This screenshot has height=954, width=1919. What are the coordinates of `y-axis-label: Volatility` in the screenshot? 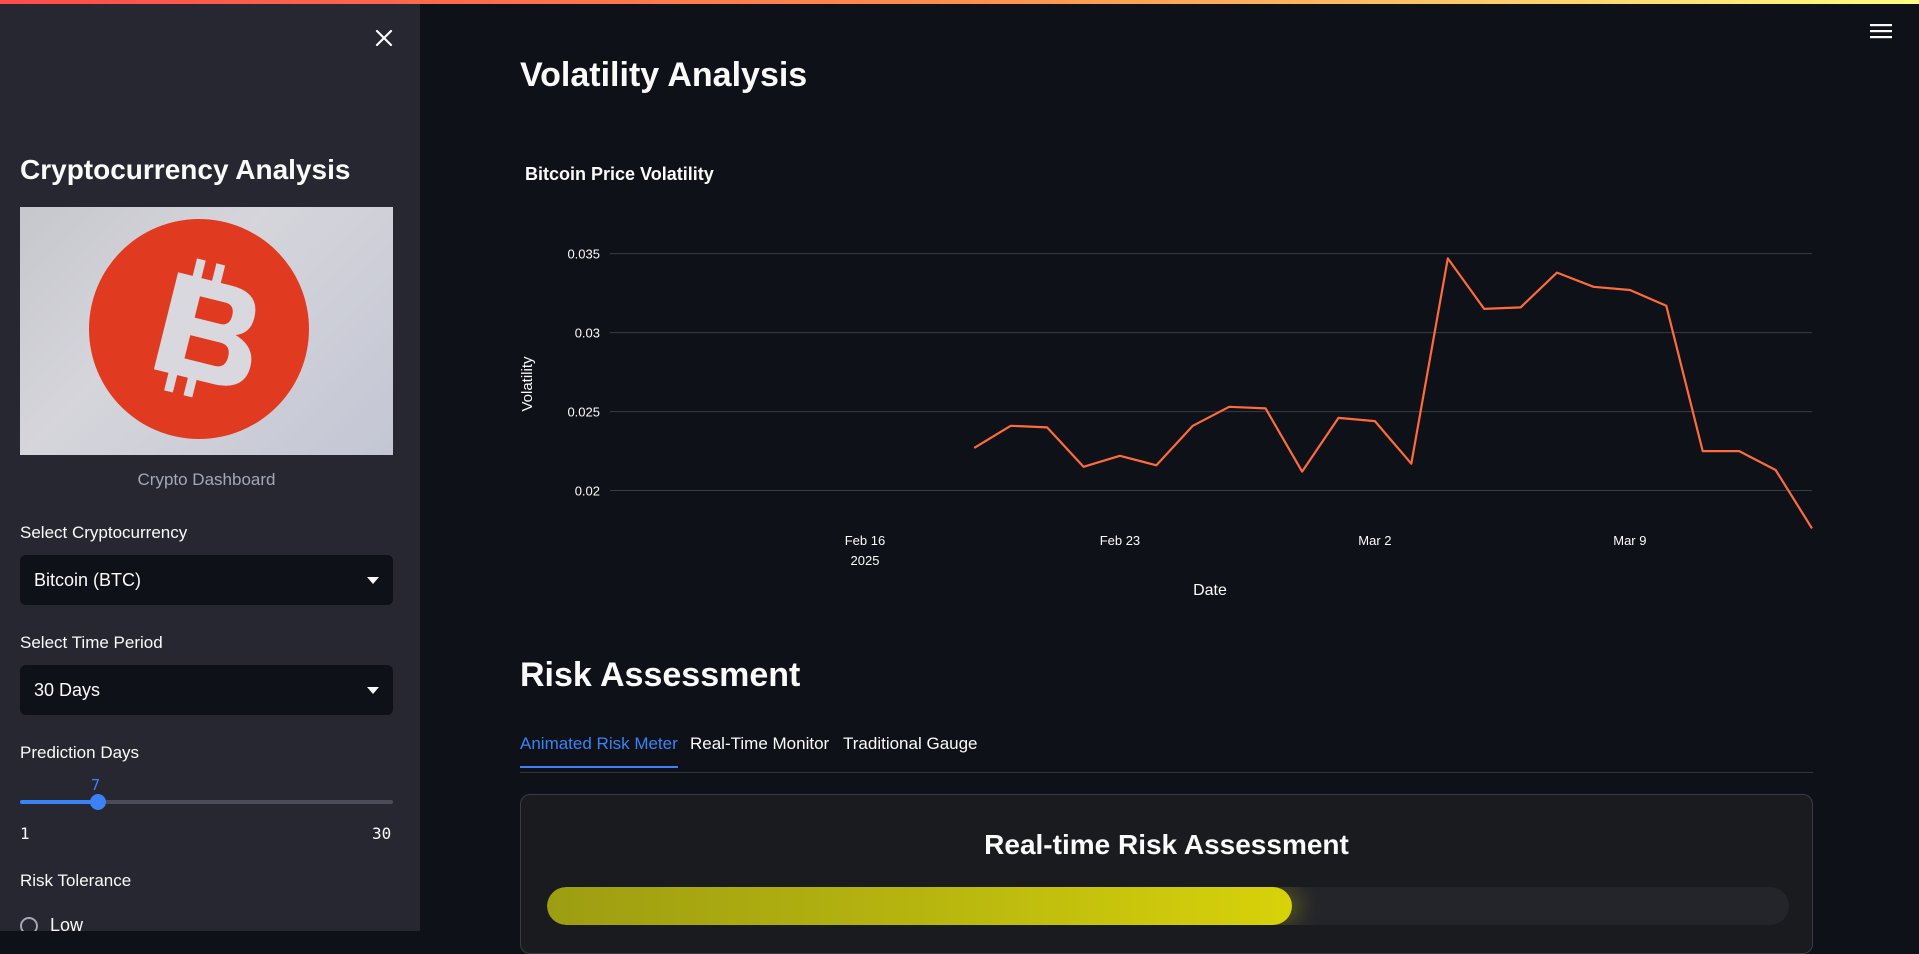 It's located at (528, 384).